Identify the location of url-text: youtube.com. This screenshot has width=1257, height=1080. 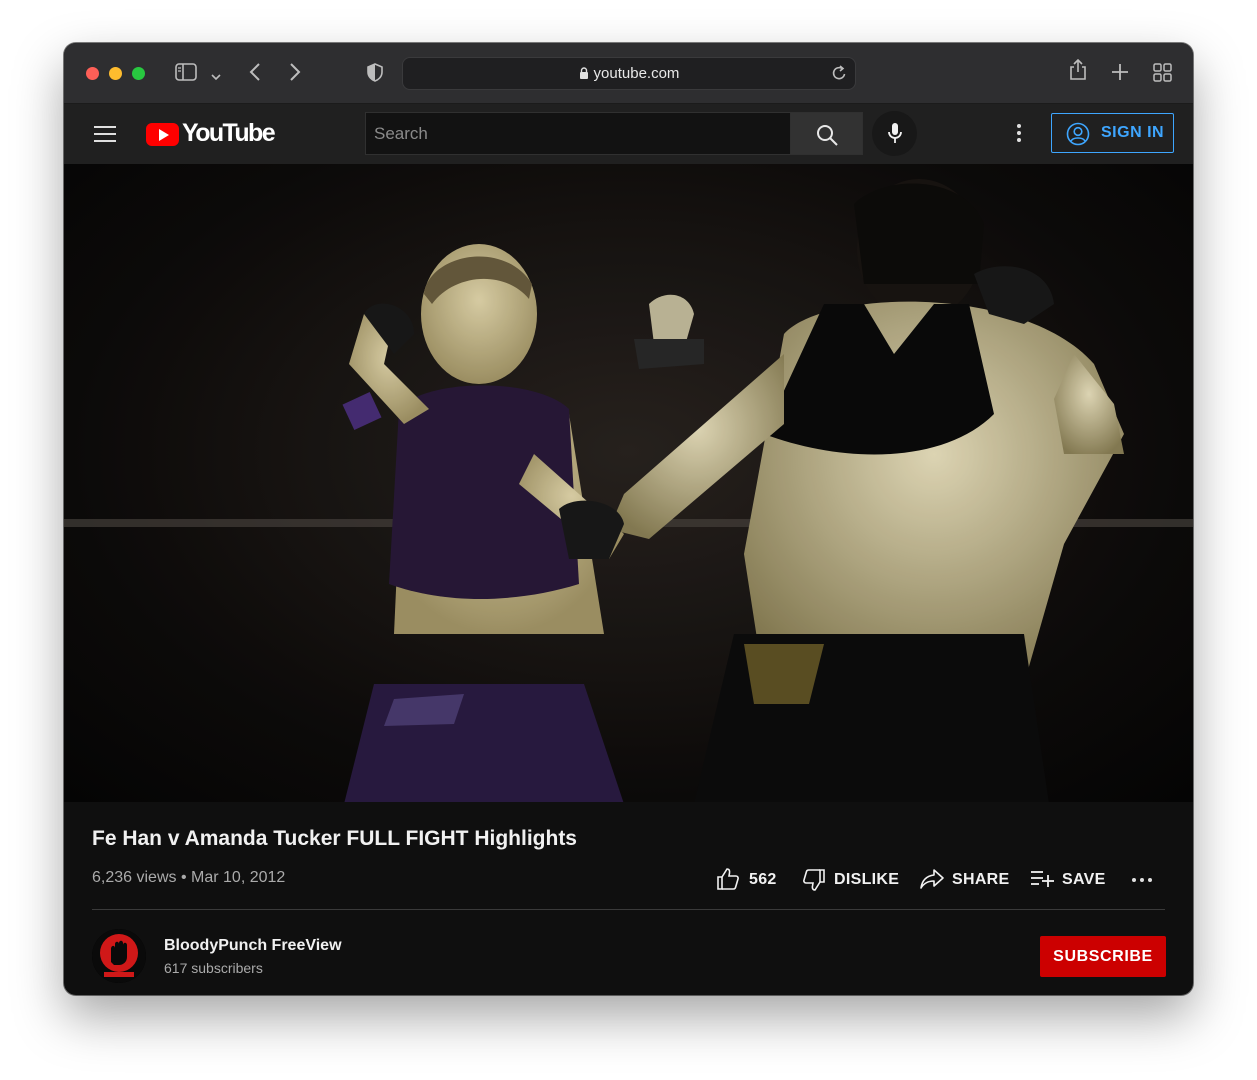
(636, 73).